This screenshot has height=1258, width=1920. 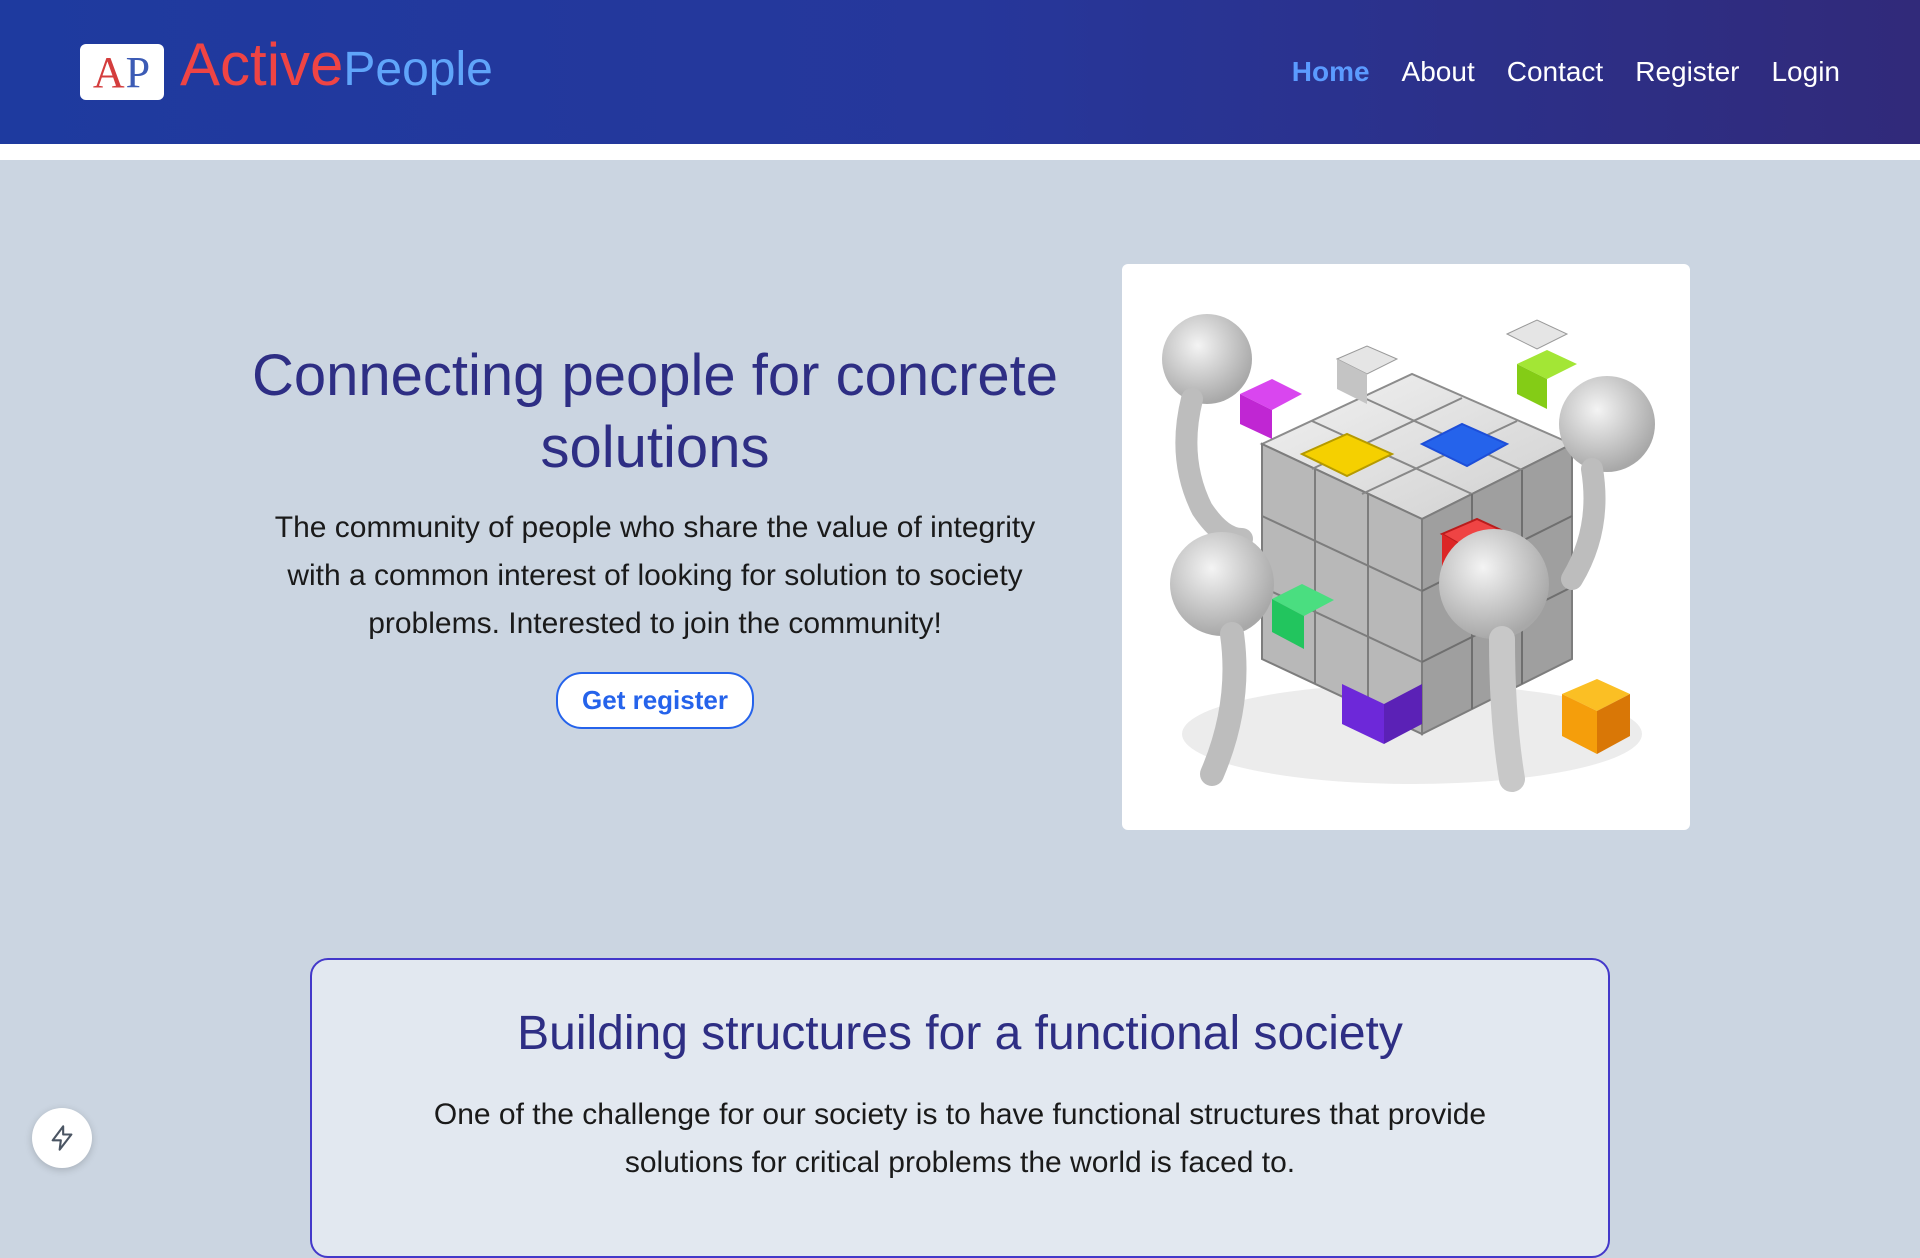 What do you see at coordinates (109, 72) in the screenshot?
I see `logo-letter-a: A` at bounding box center [109, 72].